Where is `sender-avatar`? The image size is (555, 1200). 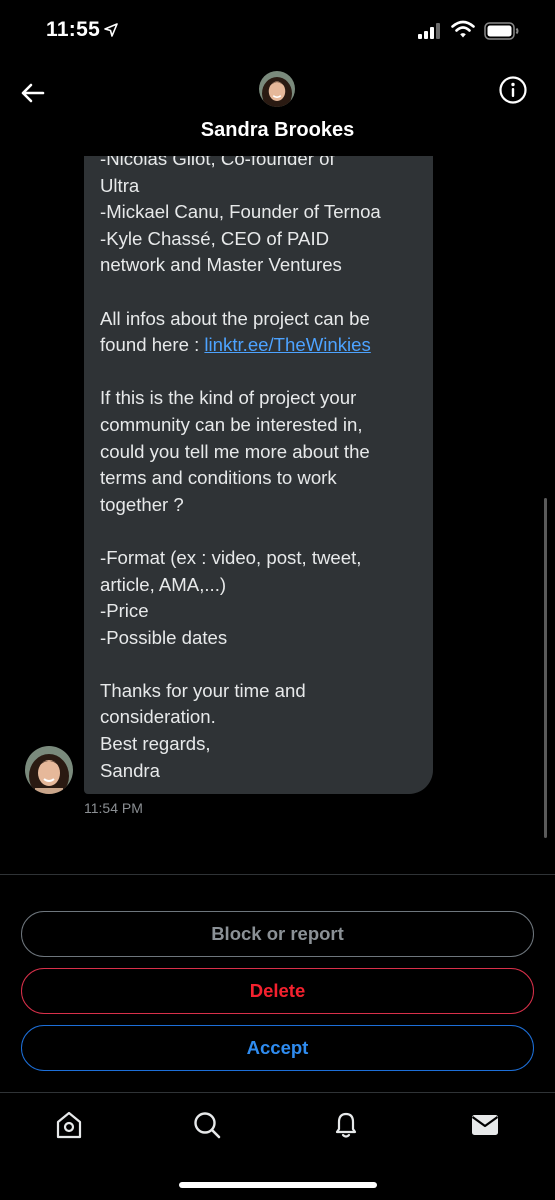
sender-avatar is located at coordinates (49, 770).